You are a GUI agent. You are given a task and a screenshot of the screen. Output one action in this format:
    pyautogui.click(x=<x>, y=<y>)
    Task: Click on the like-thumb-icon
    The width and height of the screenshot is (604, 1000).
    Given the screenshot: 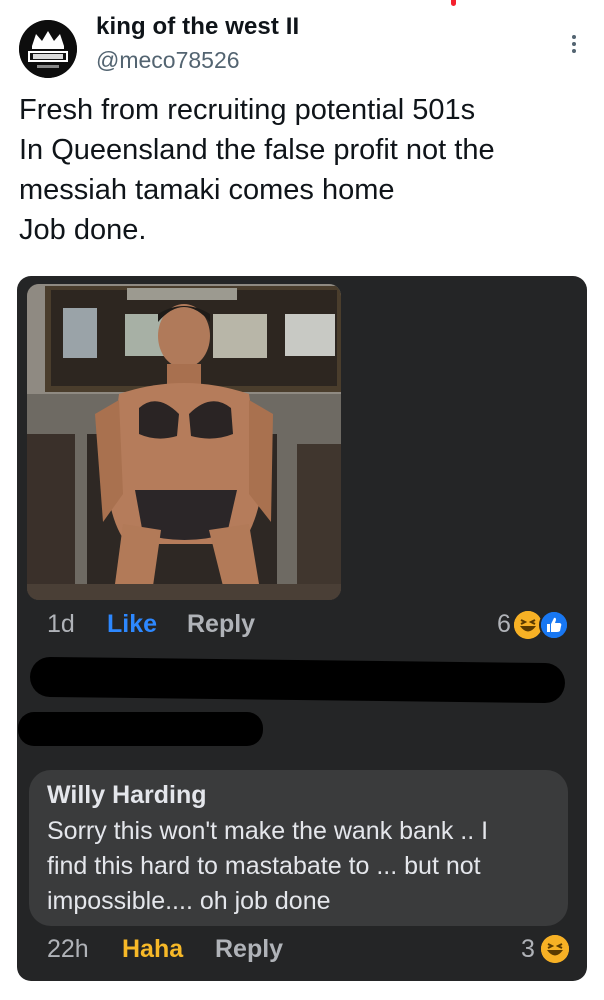 What is the action you would take?
    pyautogui.click(x=554, y=625)
    